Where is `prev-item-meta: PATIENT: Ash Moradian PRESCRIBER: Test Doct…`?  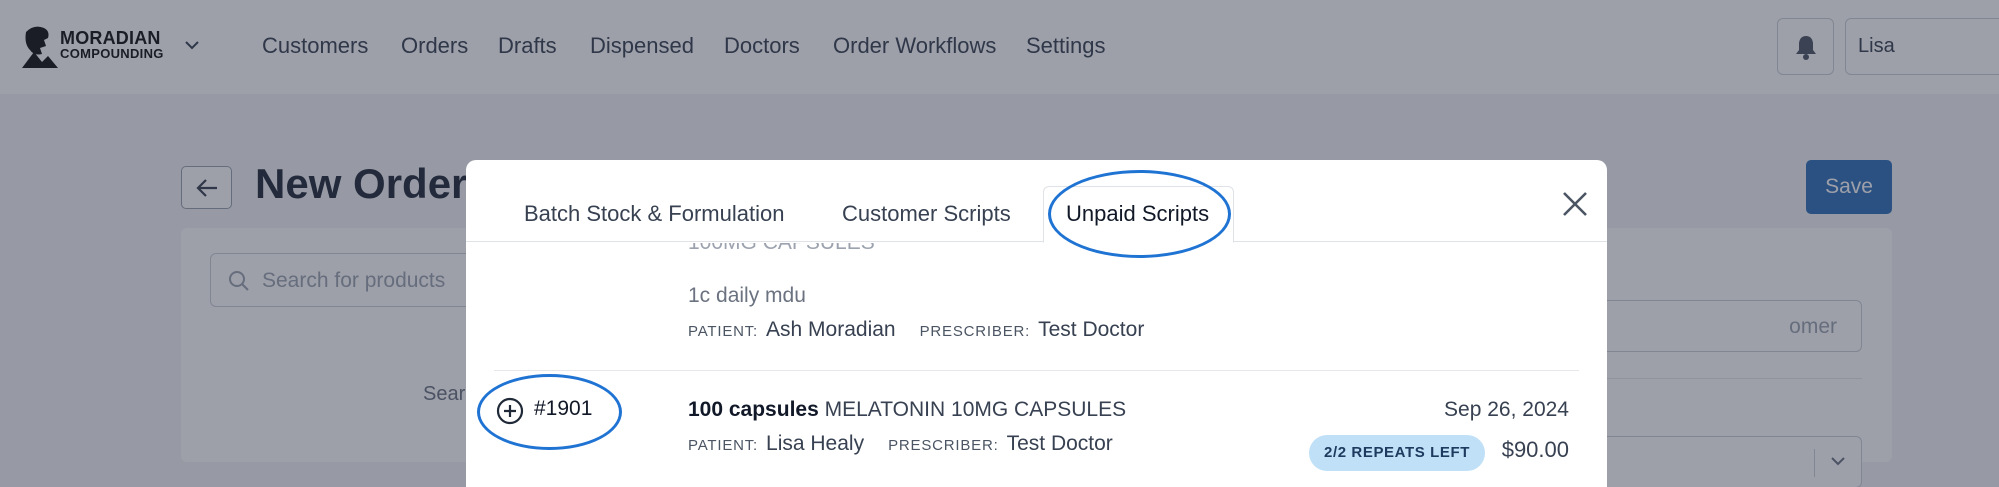
prev-item-meta: PATIENT: Ash Moradian PRESCRIBER: Test Doct… is located at coordinates (928, 330).